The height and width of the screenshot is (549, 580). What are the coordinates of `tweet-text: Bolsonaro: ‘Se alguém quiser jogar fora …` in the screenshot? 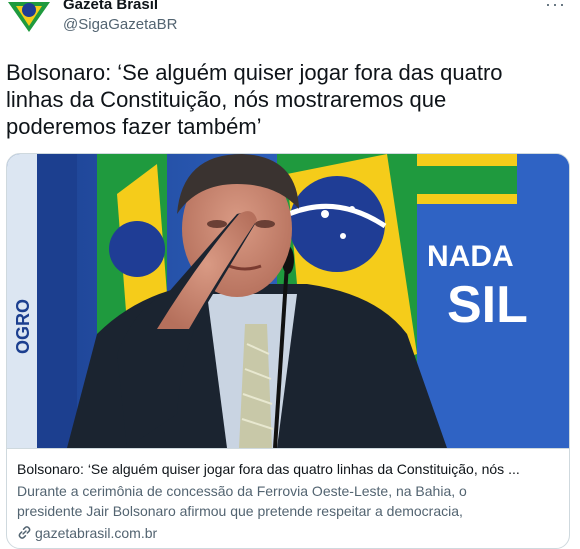 It's located at (286, 99).